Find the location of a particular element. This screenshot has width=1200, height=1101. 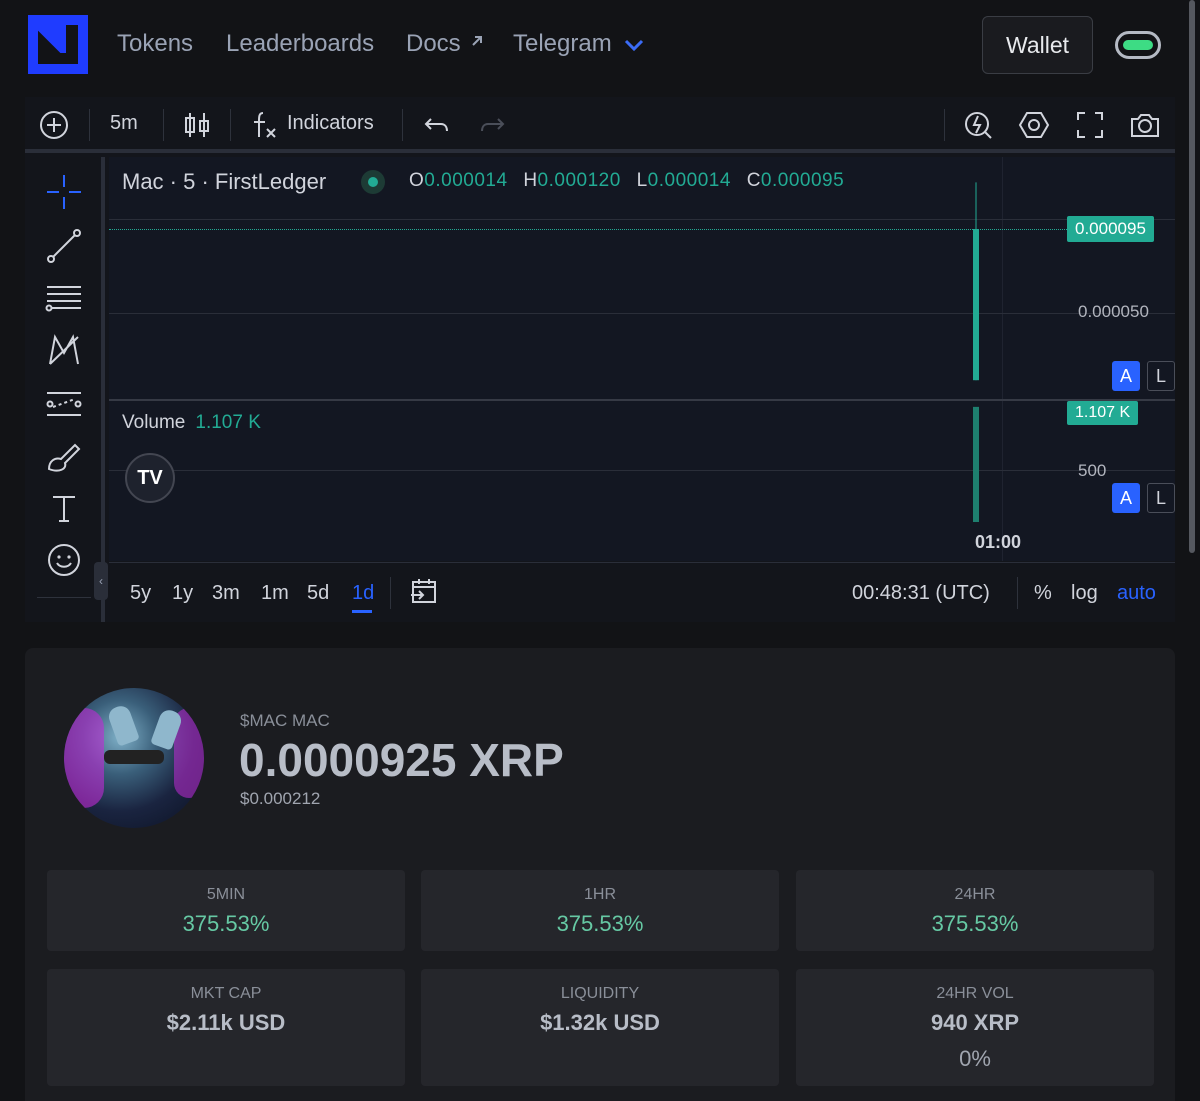

fib-retracement-icon is located at coordinates (64, 298).